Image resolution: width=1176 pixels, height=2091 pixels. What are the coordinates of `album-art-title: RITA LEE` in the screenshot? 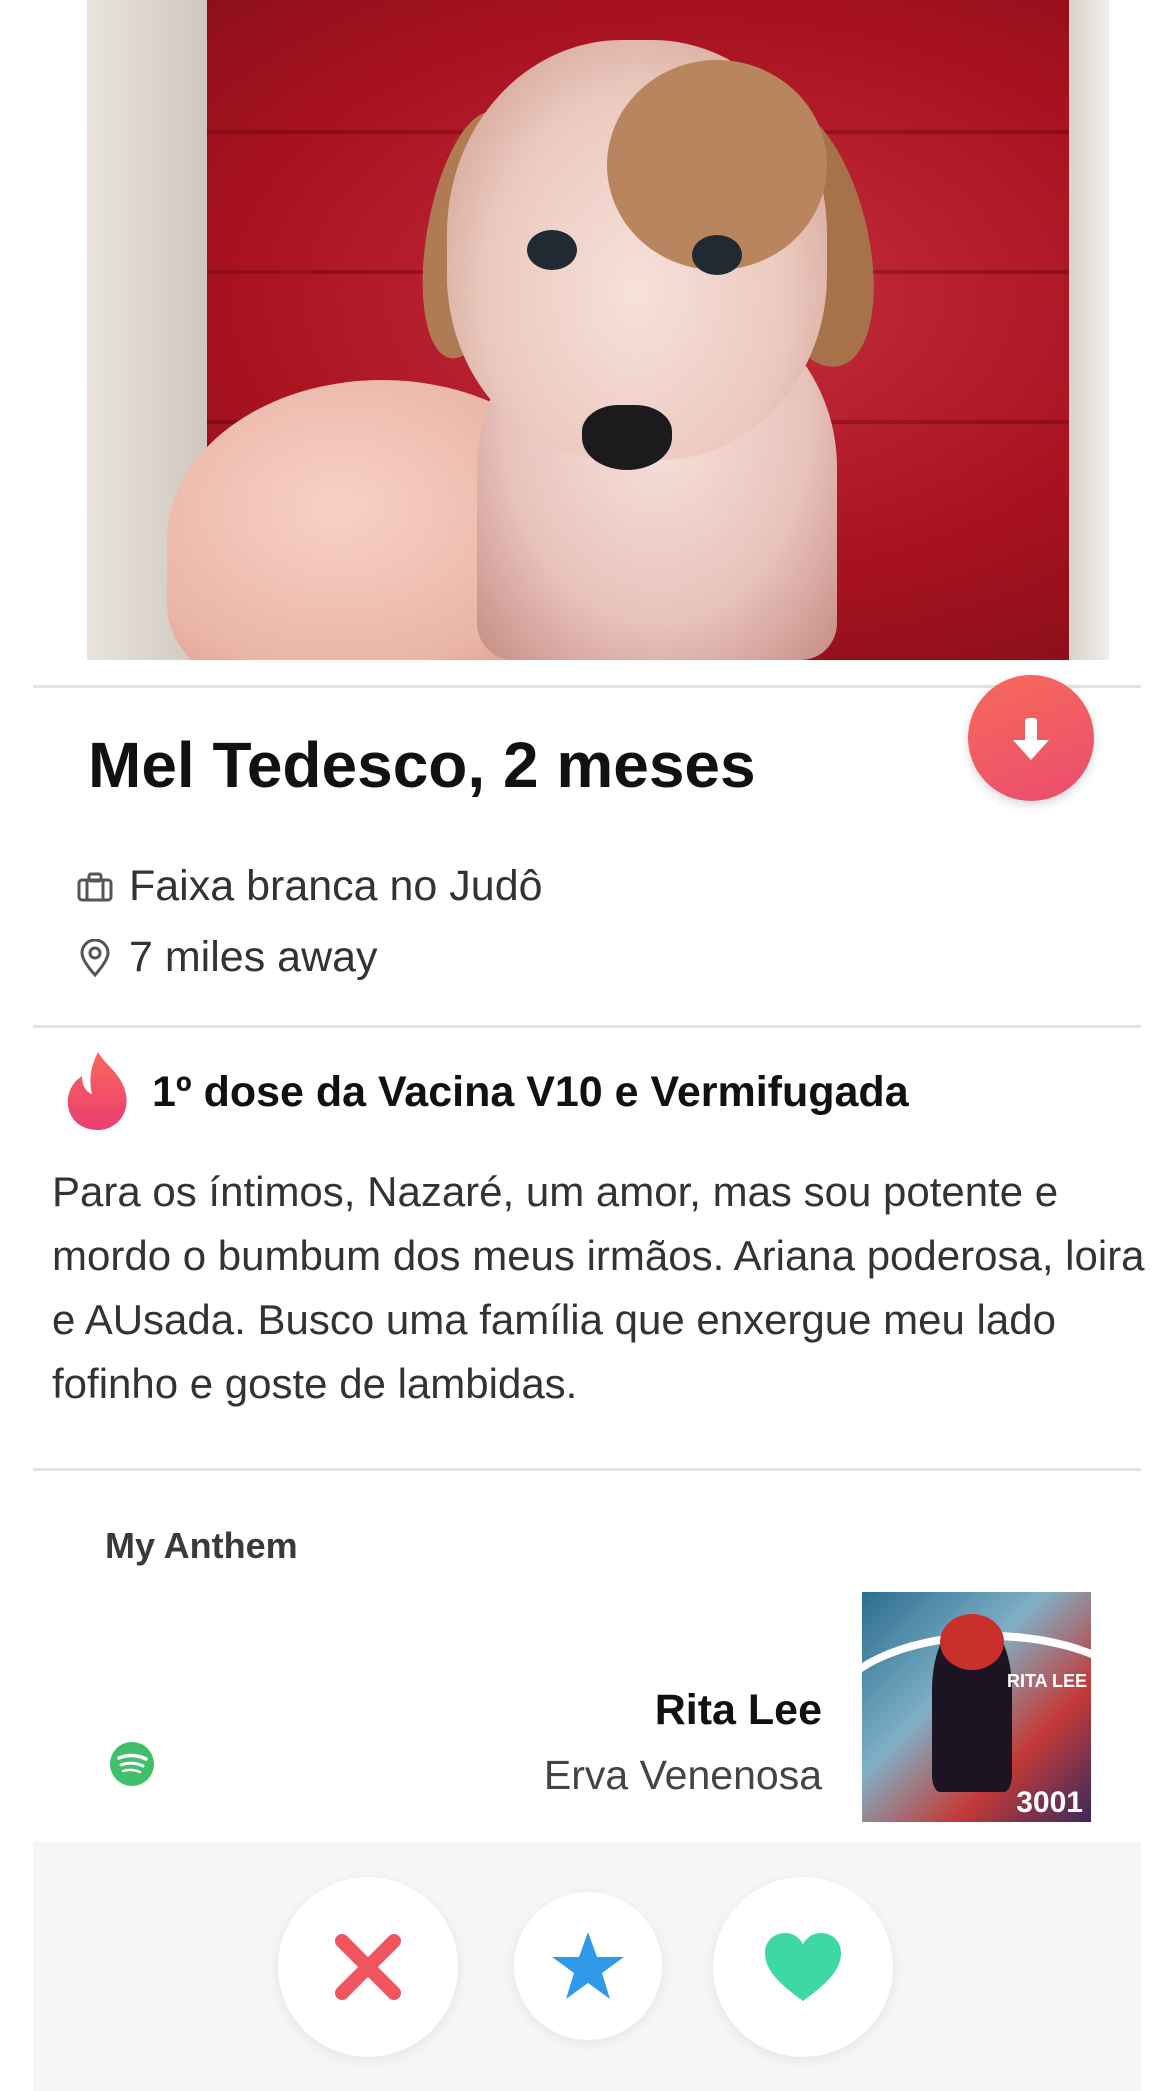 It's located at (1047, 1681).